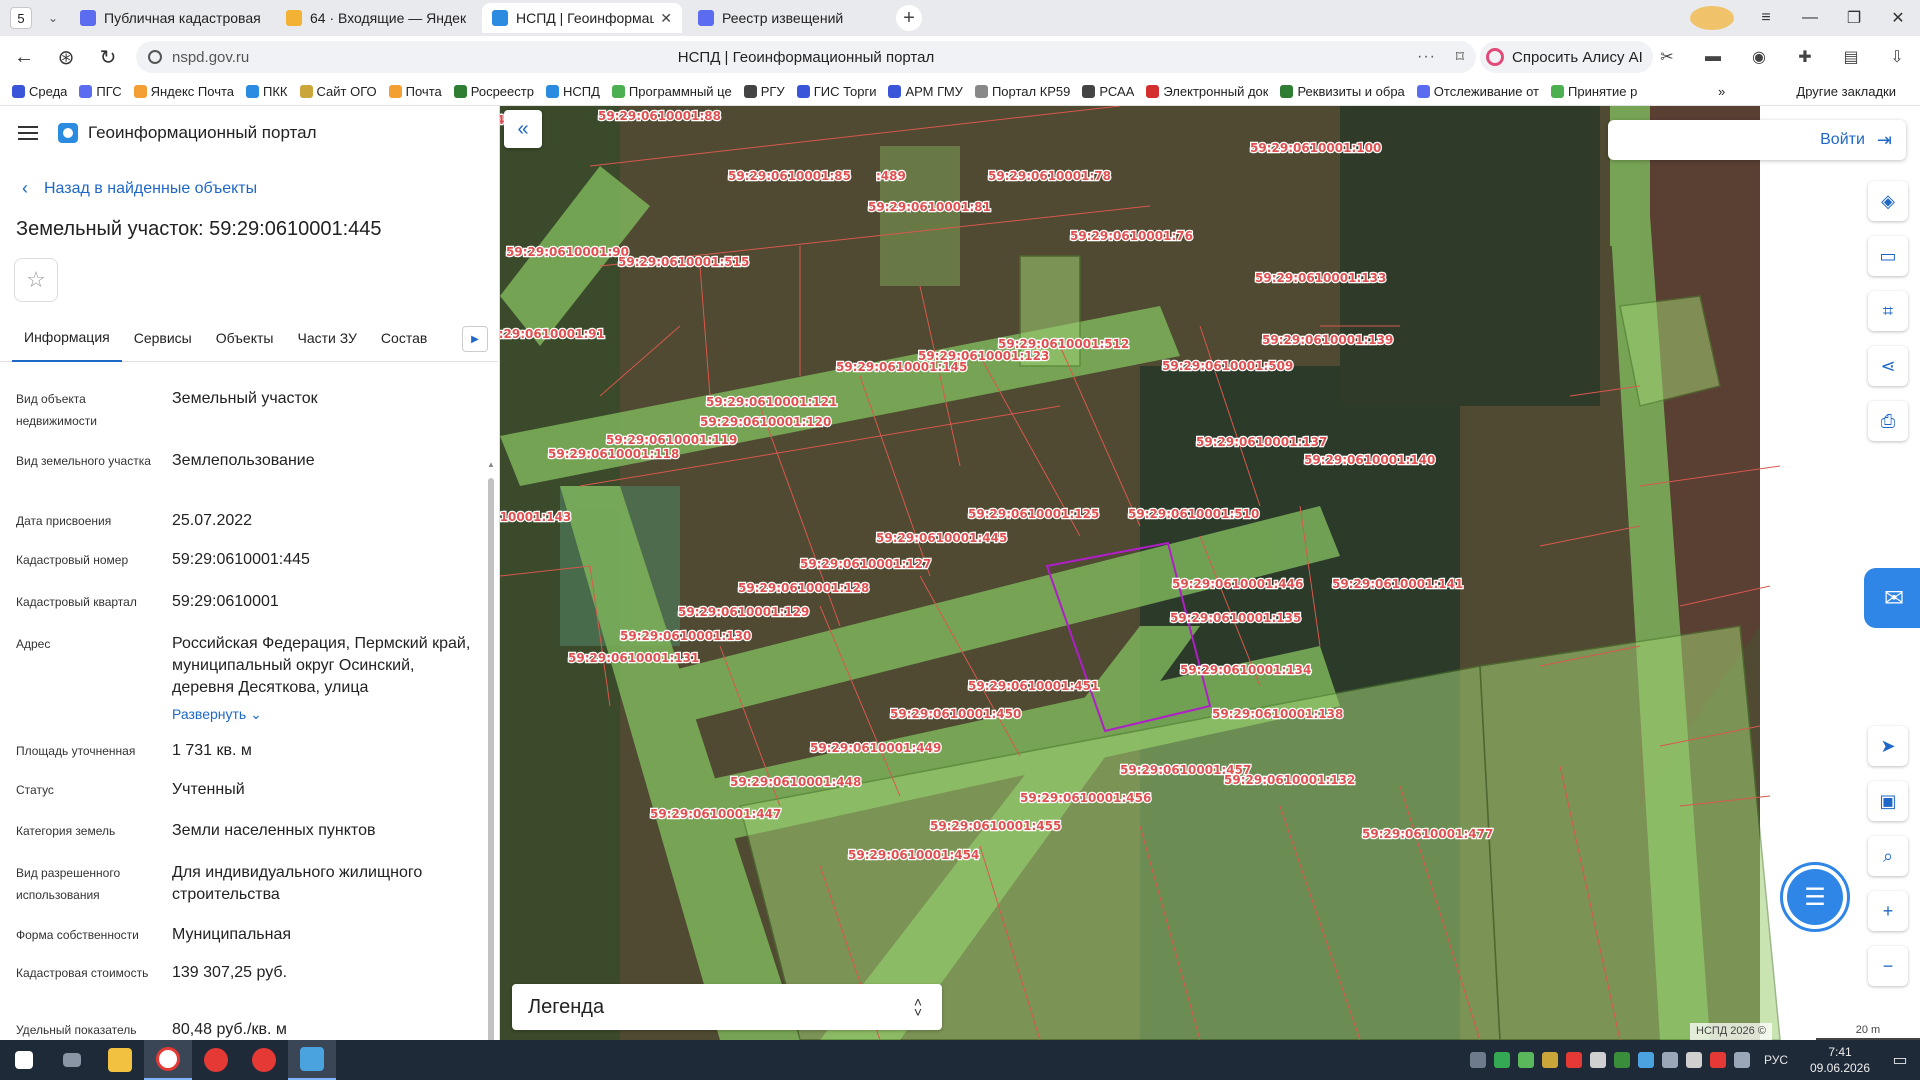 This screenshot has height=1080, width=1920. Describe the element at coordinates (1316, 148) in the screenshot. I see `parcel-label: 59:29:0610001:100` at that location.